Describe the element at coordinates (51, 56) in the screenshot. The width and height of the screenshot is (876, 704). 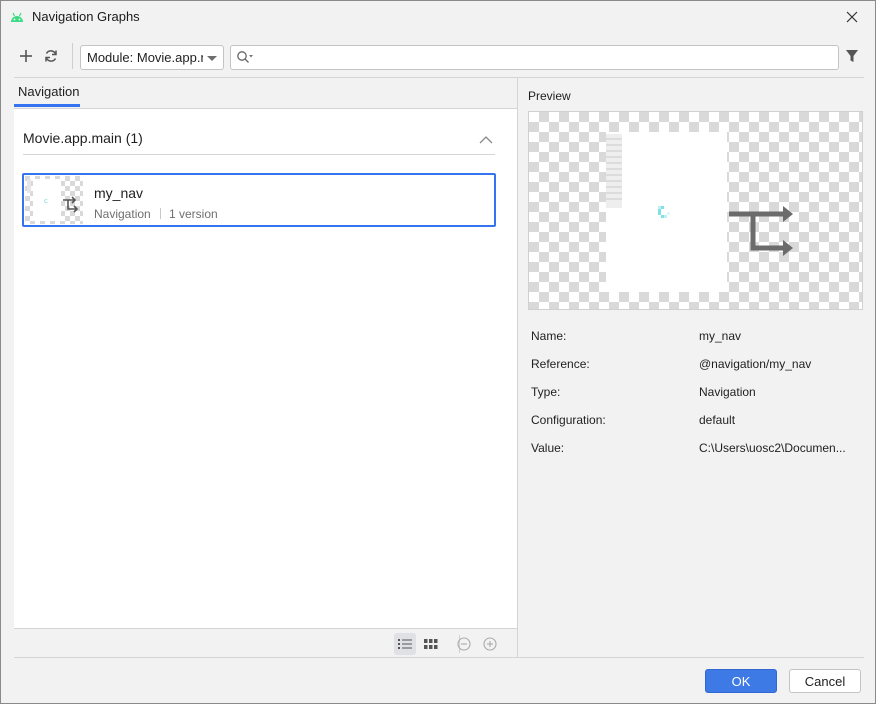
I see `refresh-icon` at that location.